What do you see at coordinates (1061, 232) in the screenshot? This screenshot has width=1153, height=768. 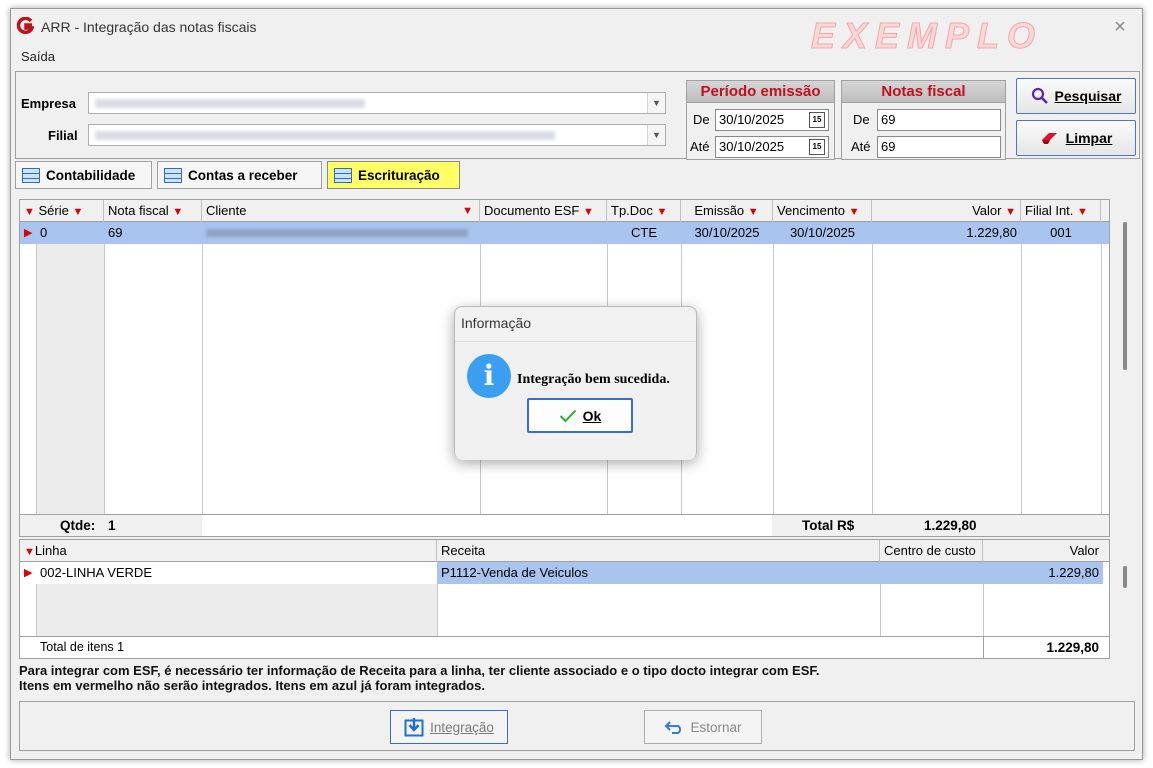 I see `cell-filial-int: 001` at bounding box center [1061, 232].